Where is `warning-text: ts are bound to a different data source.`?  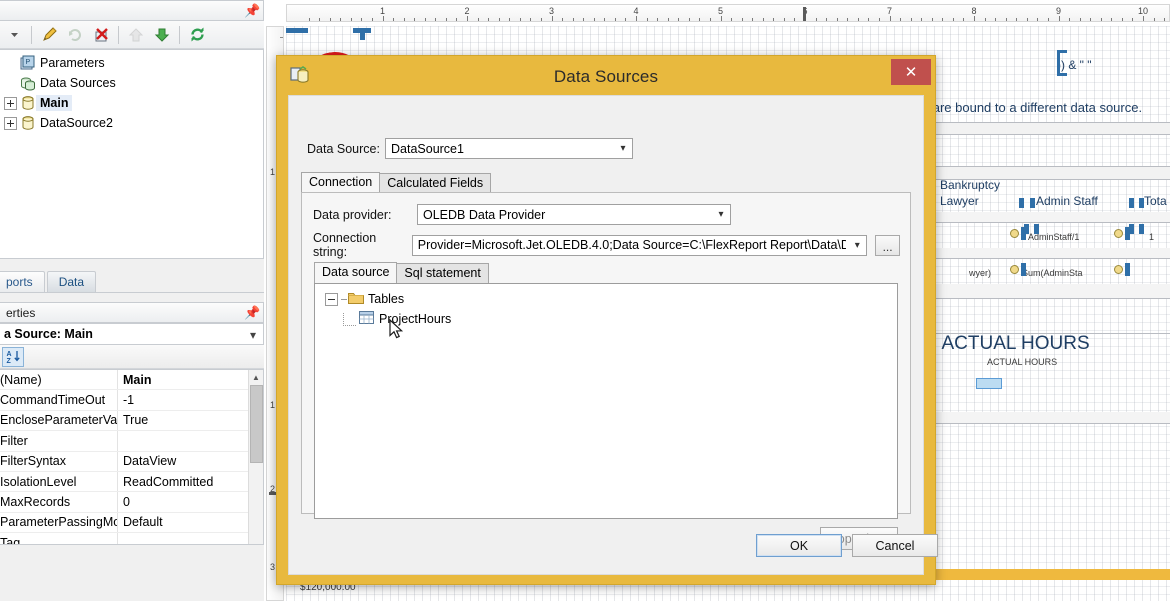
warning-text: ts are bound to a different data source. is located at coordinates (1030, 107).